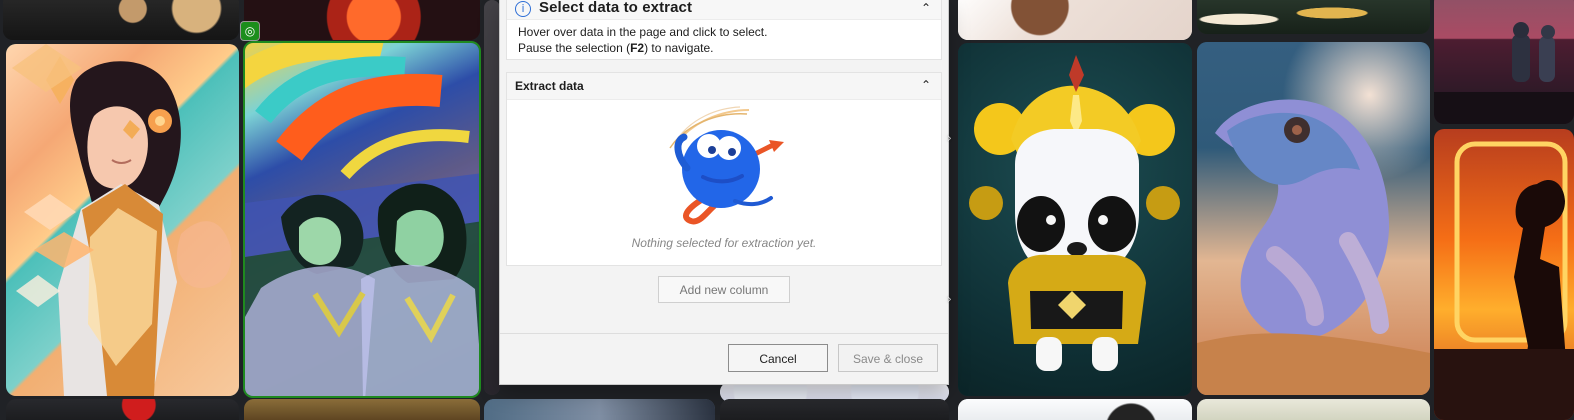 The width and height of the screenshot is (1574, 420). I want to click on instruction-prefix: Pause the selection (, so click(574, 48).